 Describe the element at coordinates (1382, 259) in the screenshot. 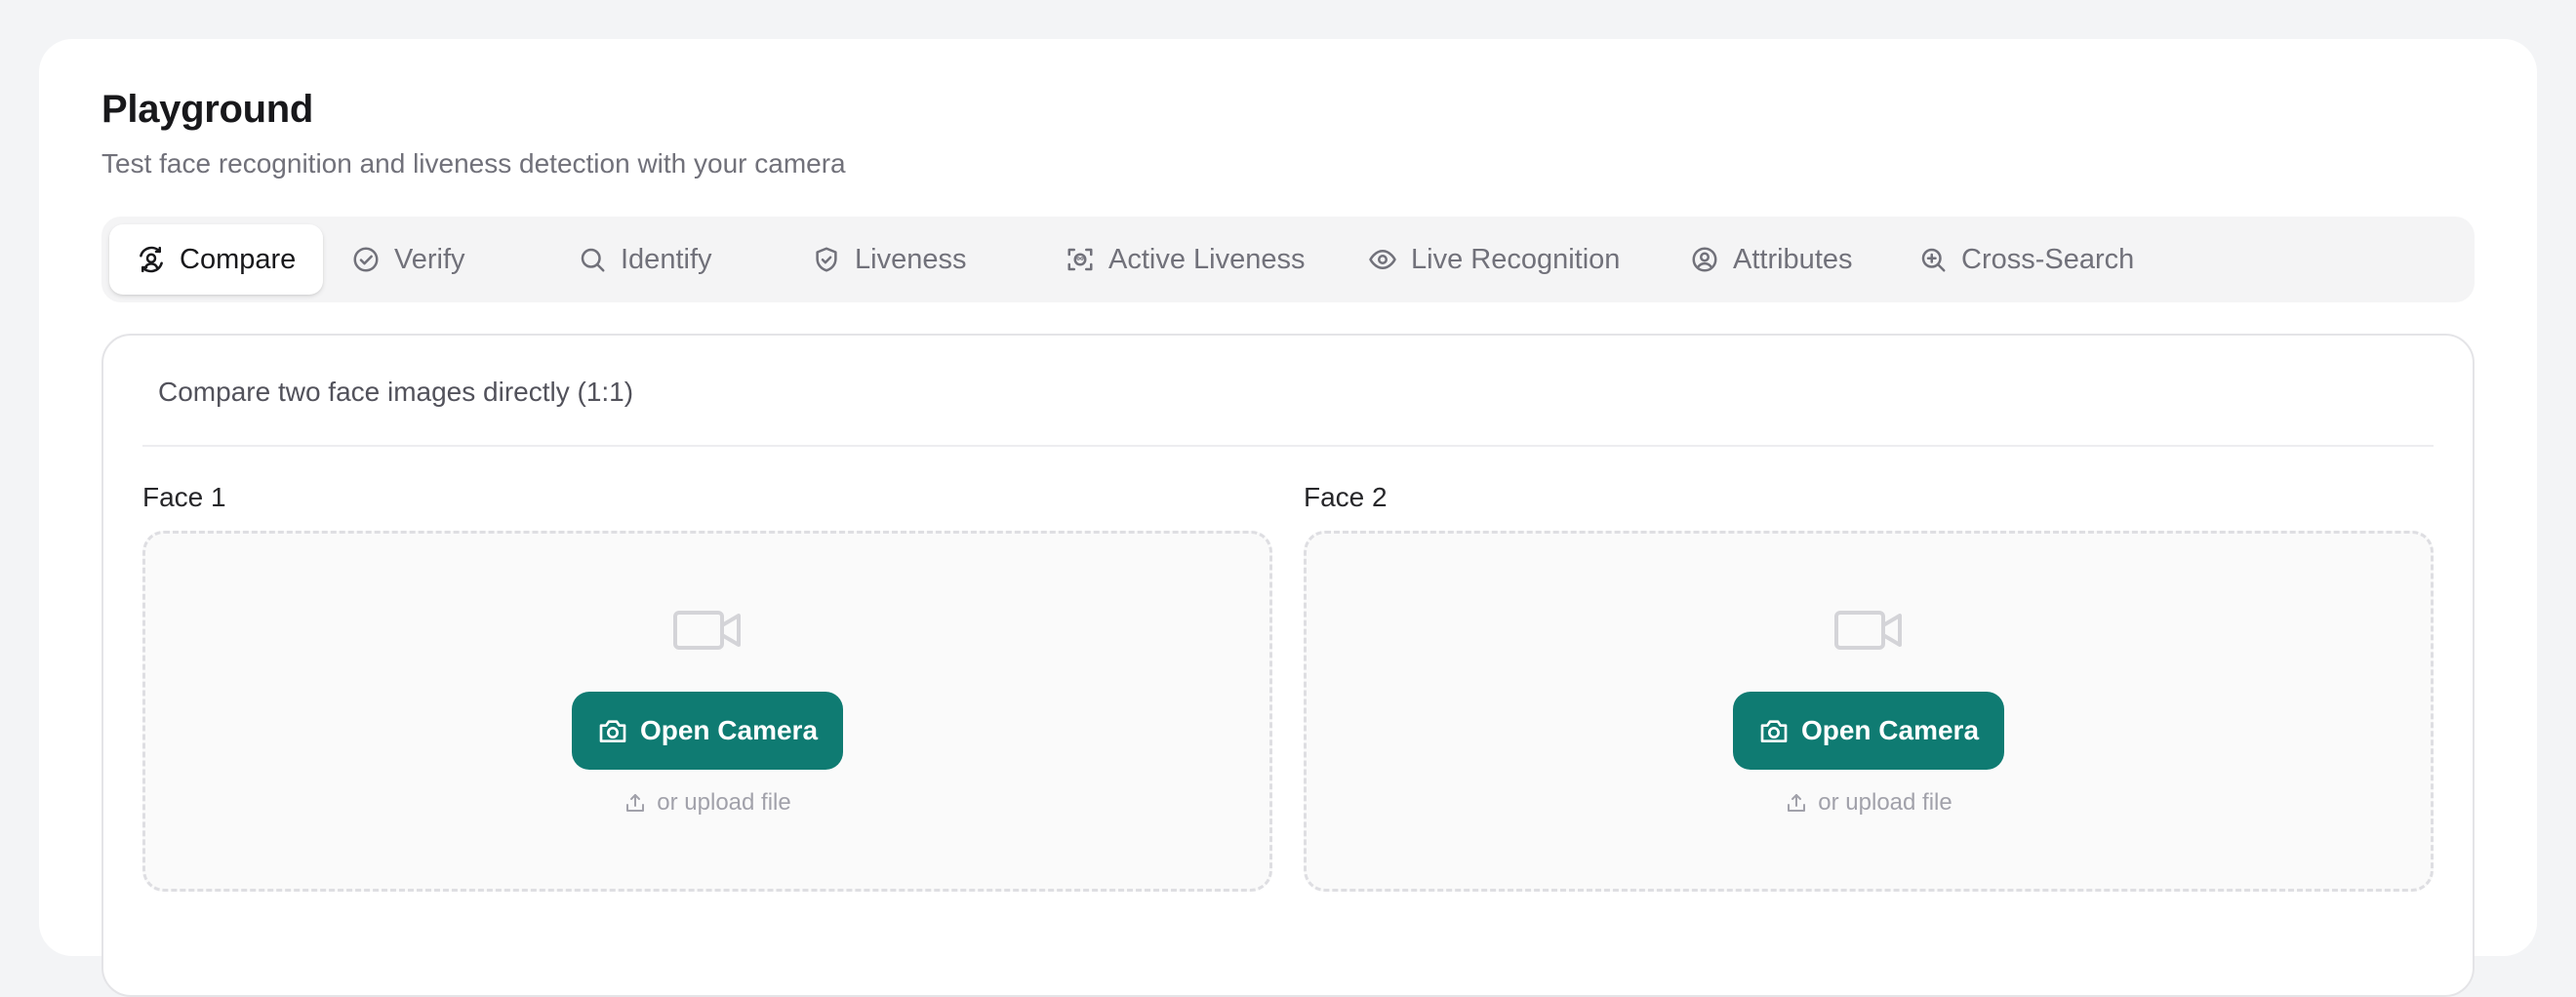

I see `eye-icon` at that location.